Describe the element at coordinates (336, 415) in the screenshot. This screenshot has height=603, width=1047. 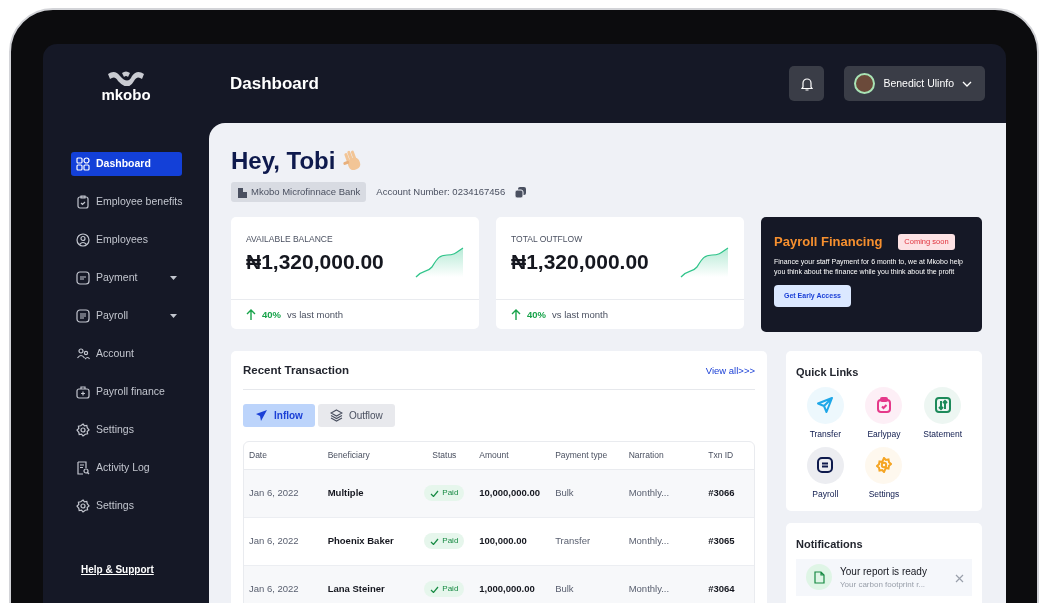
I see `layers-icon` at that location.